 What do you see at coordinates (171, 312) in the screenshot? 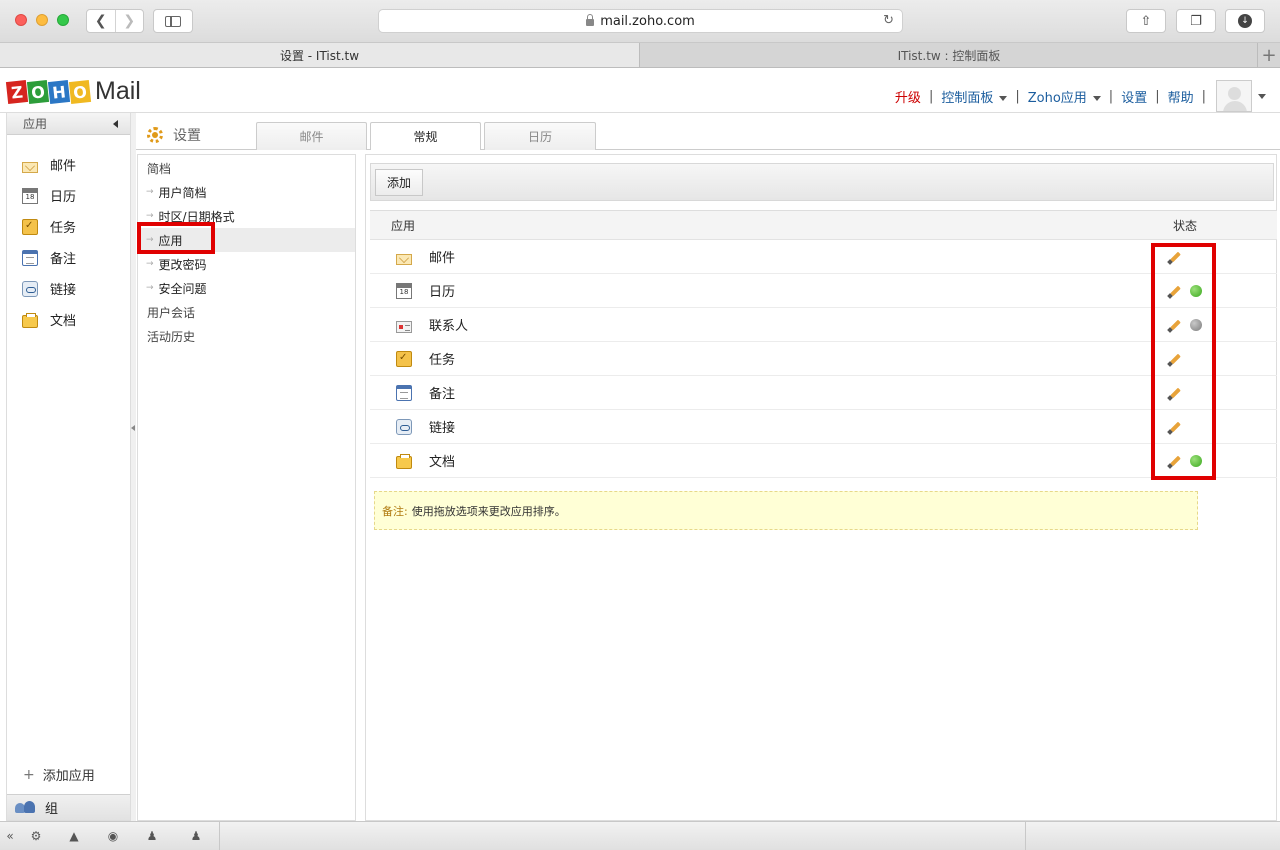
I see `menu-label: 用户会话` at bounding box center [171, 312].